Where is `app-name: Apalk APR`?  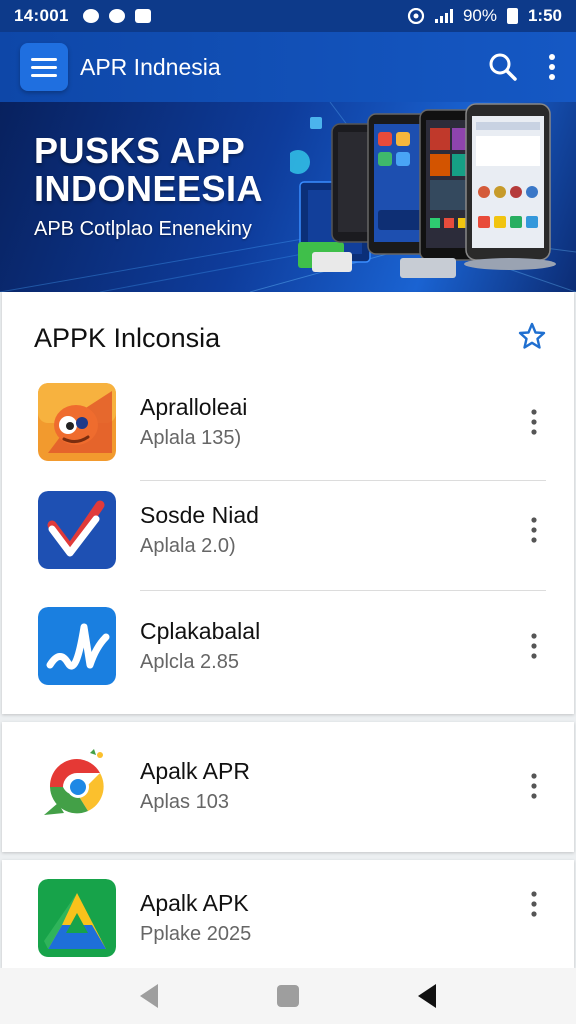 app-name: Apalk APR is located at coordinates (195, 771).